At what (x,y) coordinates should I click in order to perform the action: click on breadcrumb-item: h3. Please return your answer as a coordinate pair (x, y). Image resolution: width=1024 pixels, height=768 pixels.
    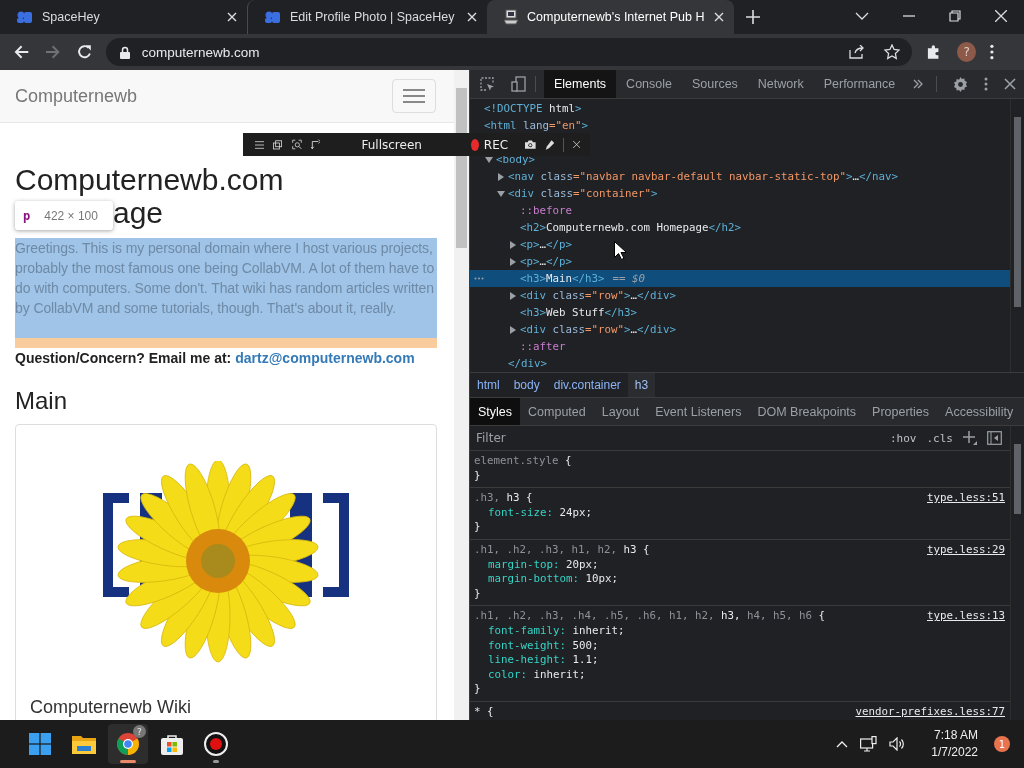
    Looking at the image, I should click on (641, 385).